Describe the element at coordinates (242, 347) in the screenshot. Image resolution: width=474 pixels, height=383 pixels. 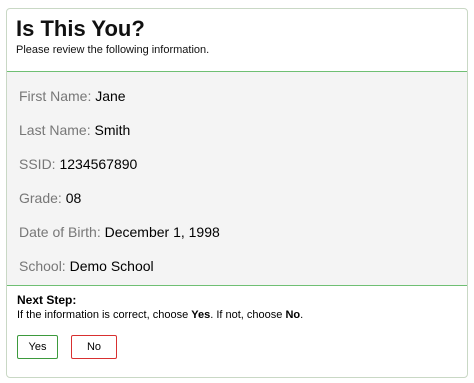
I see `button-group: Yes No` at that location.